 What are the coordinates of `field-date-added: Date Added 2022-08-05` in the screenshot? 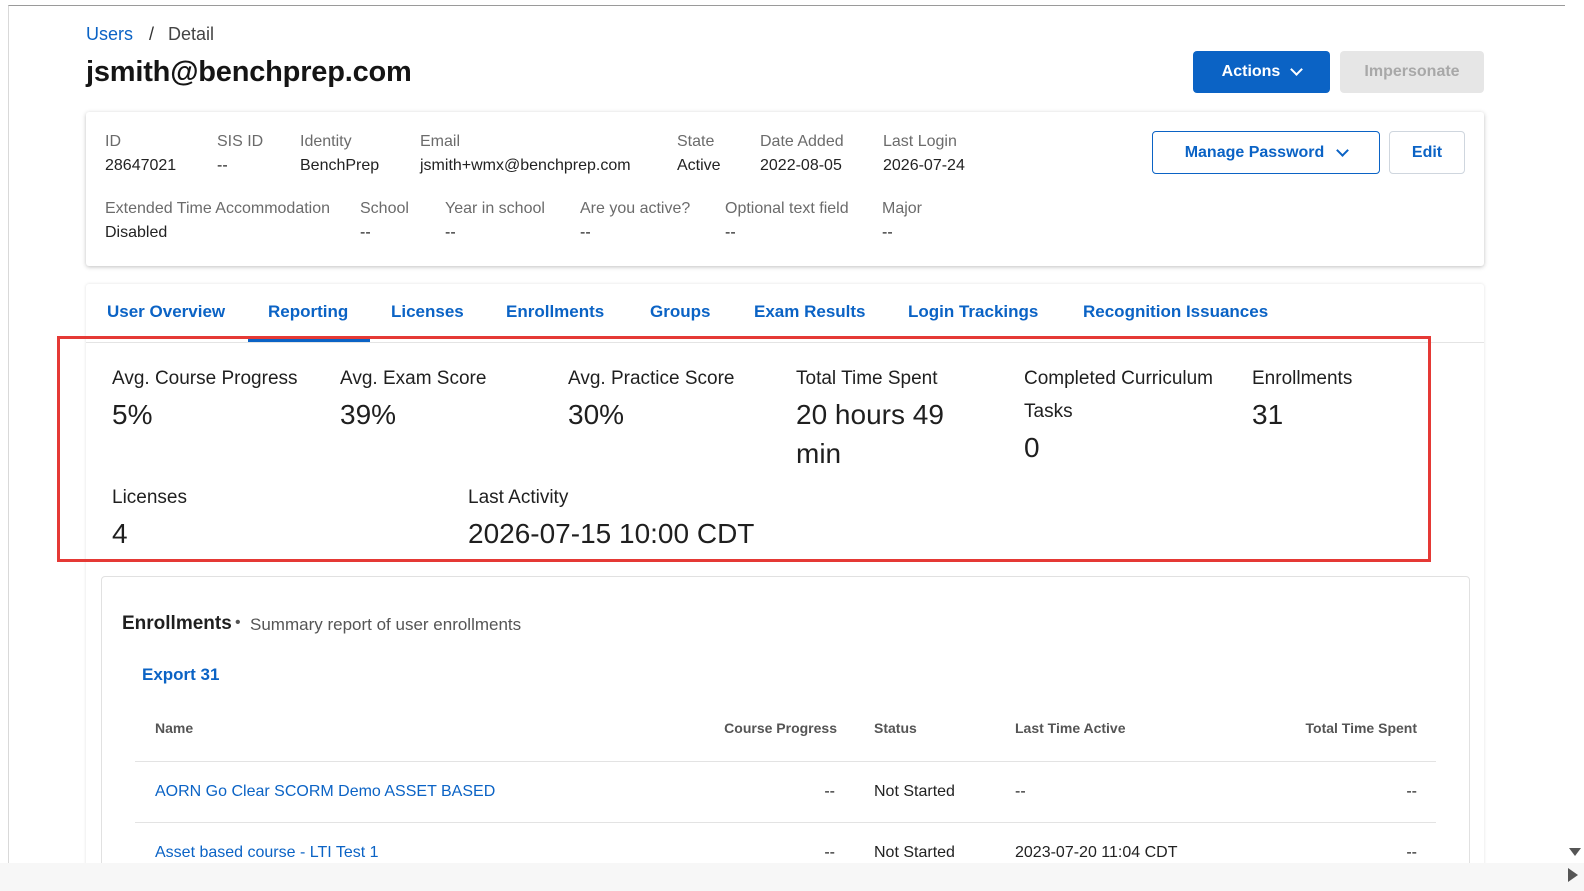 It's located at (802, 154).